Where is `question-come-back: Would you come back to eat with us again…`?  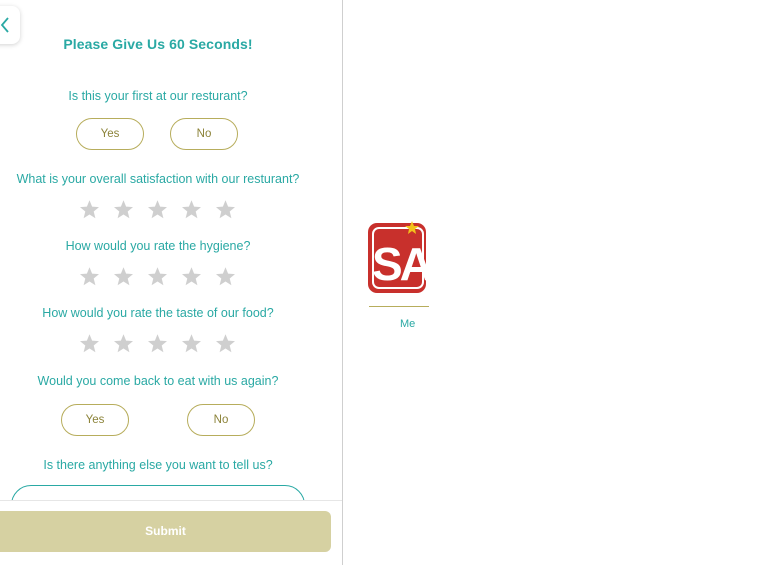 question-come-back: Would you come back to eat with us again… is located at coordinates (158, 381).